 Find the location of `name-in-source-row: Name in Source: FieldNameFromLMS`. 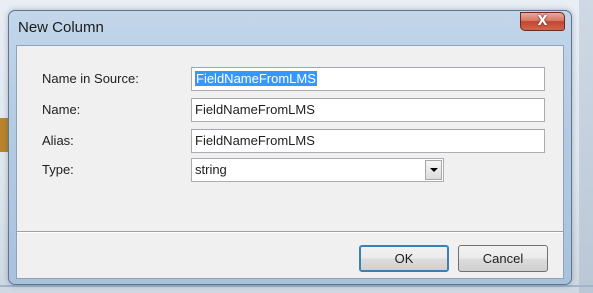

name-in-source-row: Name in Source: FieldNameFromLMS is located at coordinates (290, 79).